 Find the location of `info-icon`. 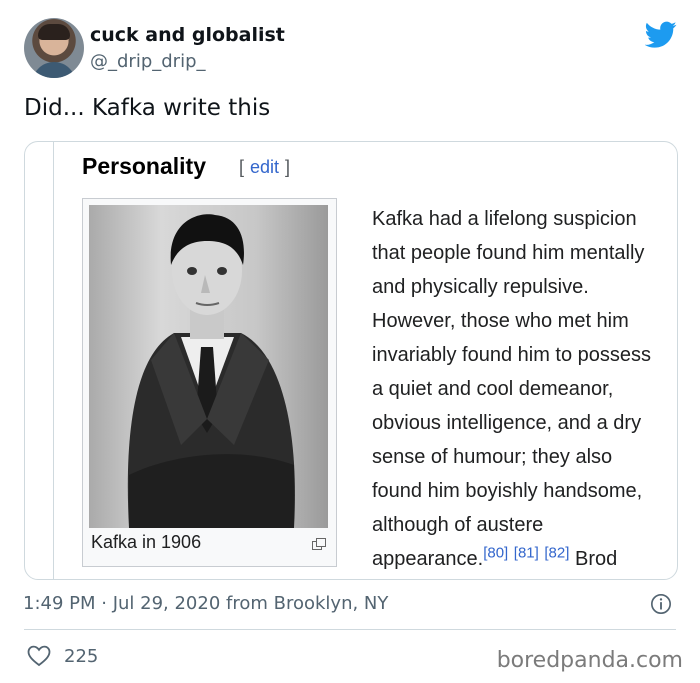

info-icon is located at coordinates (661, 604).